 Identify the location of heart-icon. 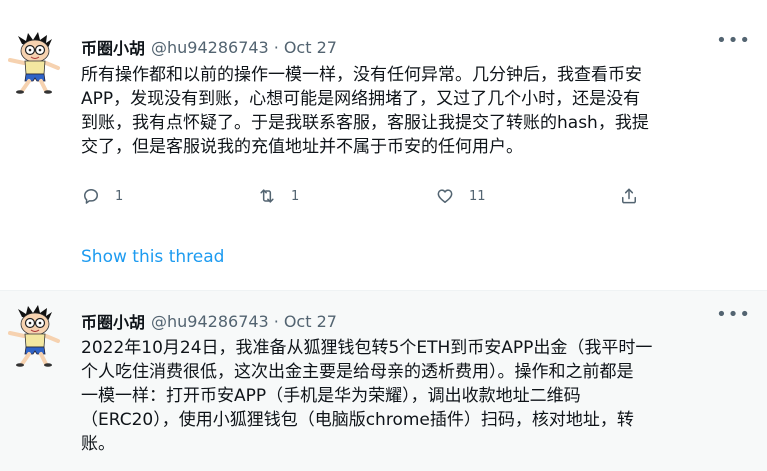
(445, 196).